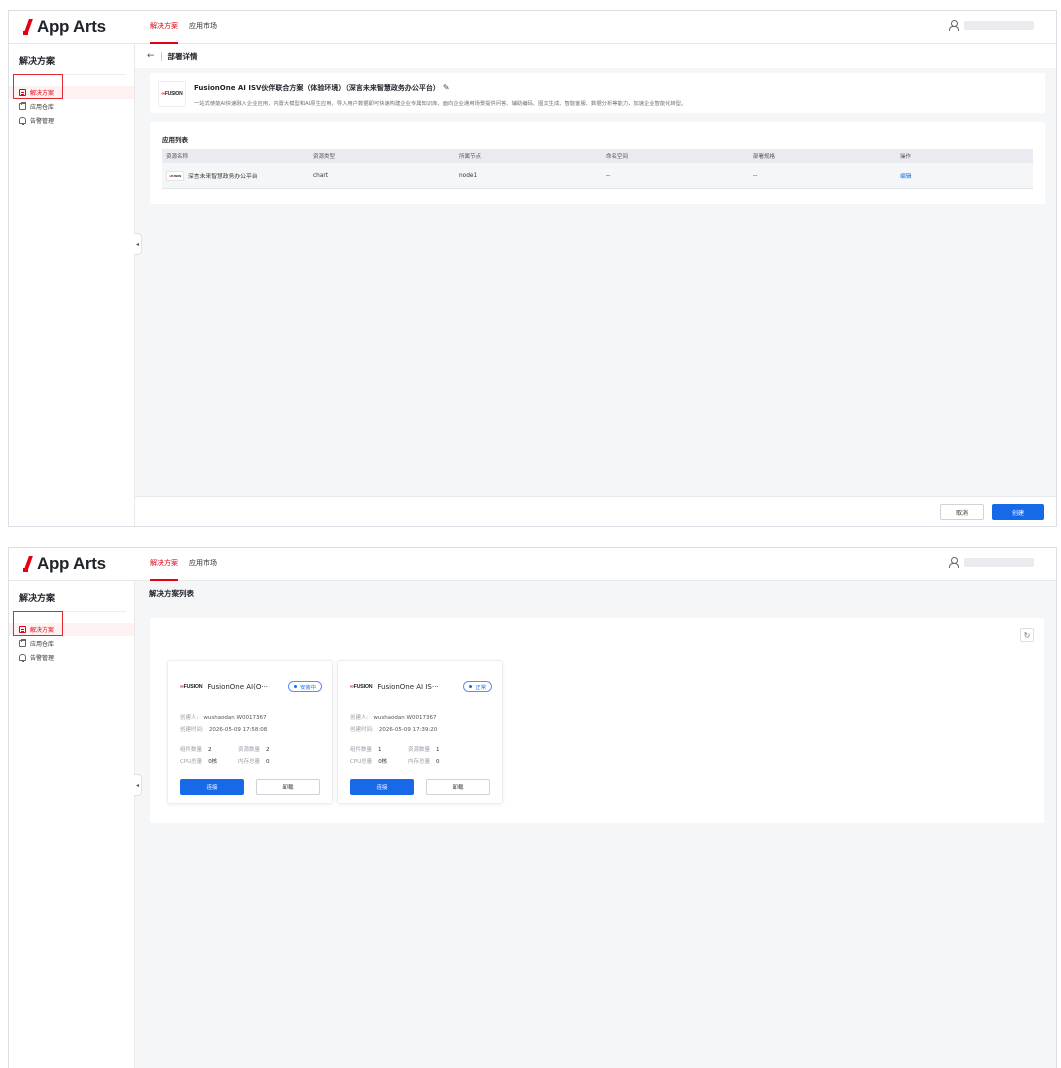 The height and width of the screenshot is (1068, 1061). I want to click on cell-resource-name: ∞FUSION 深言未来智慧政务办公平台, so click(235, 175).